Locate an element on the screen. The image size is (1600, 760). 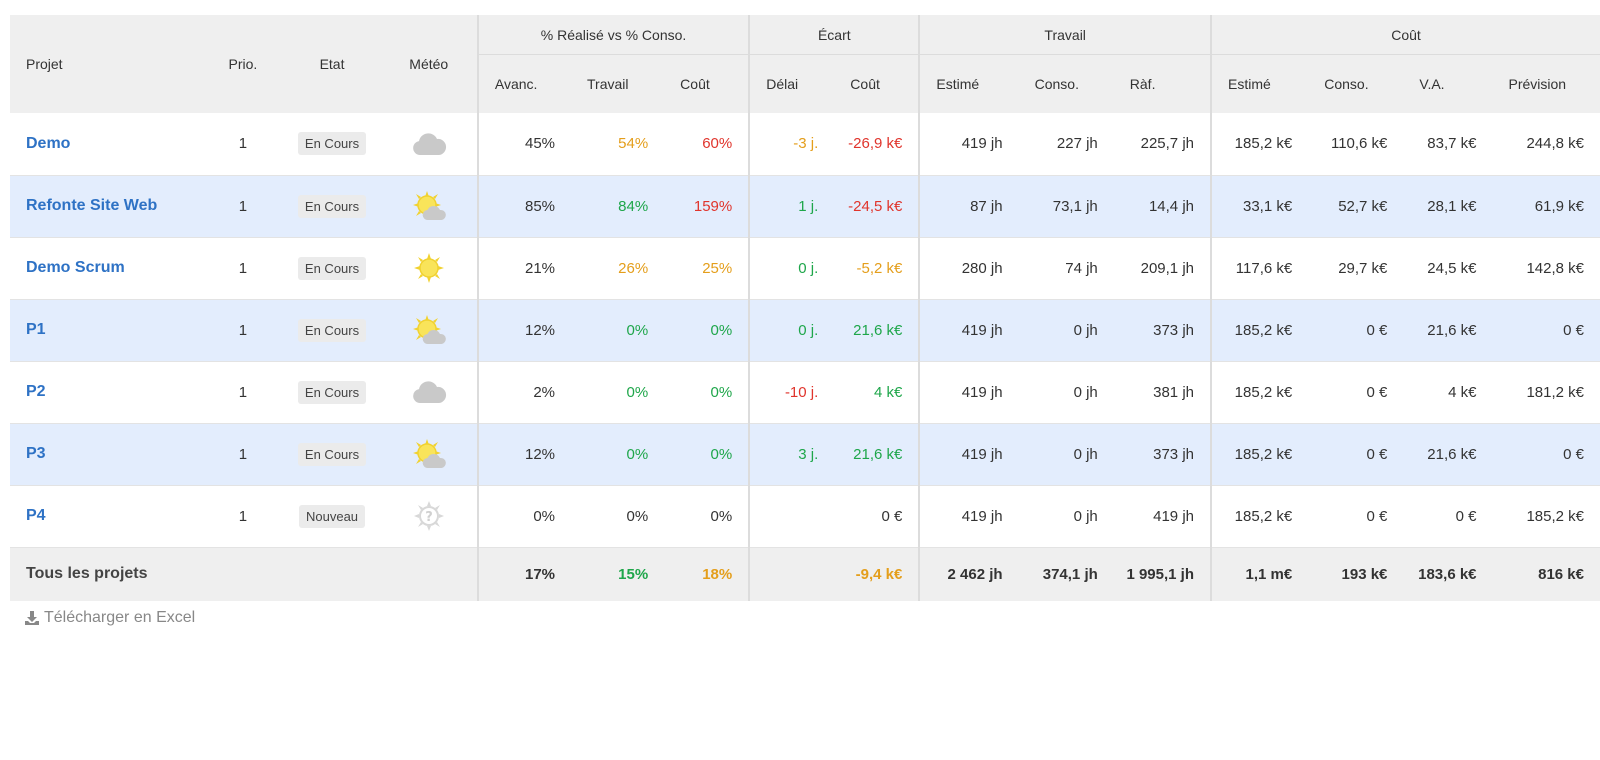
project-name-link: P4 is located at coordinates (106, 516).